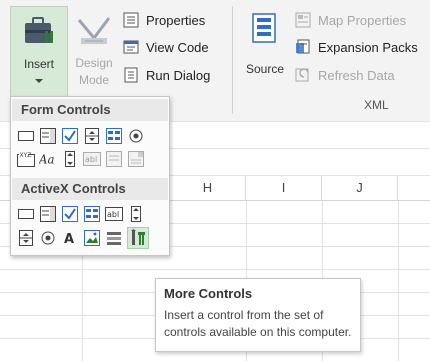 Image resolution: width=430 pixels, height=361 pixels. I want to click on activex-label-icon: A, so click(70, 238).